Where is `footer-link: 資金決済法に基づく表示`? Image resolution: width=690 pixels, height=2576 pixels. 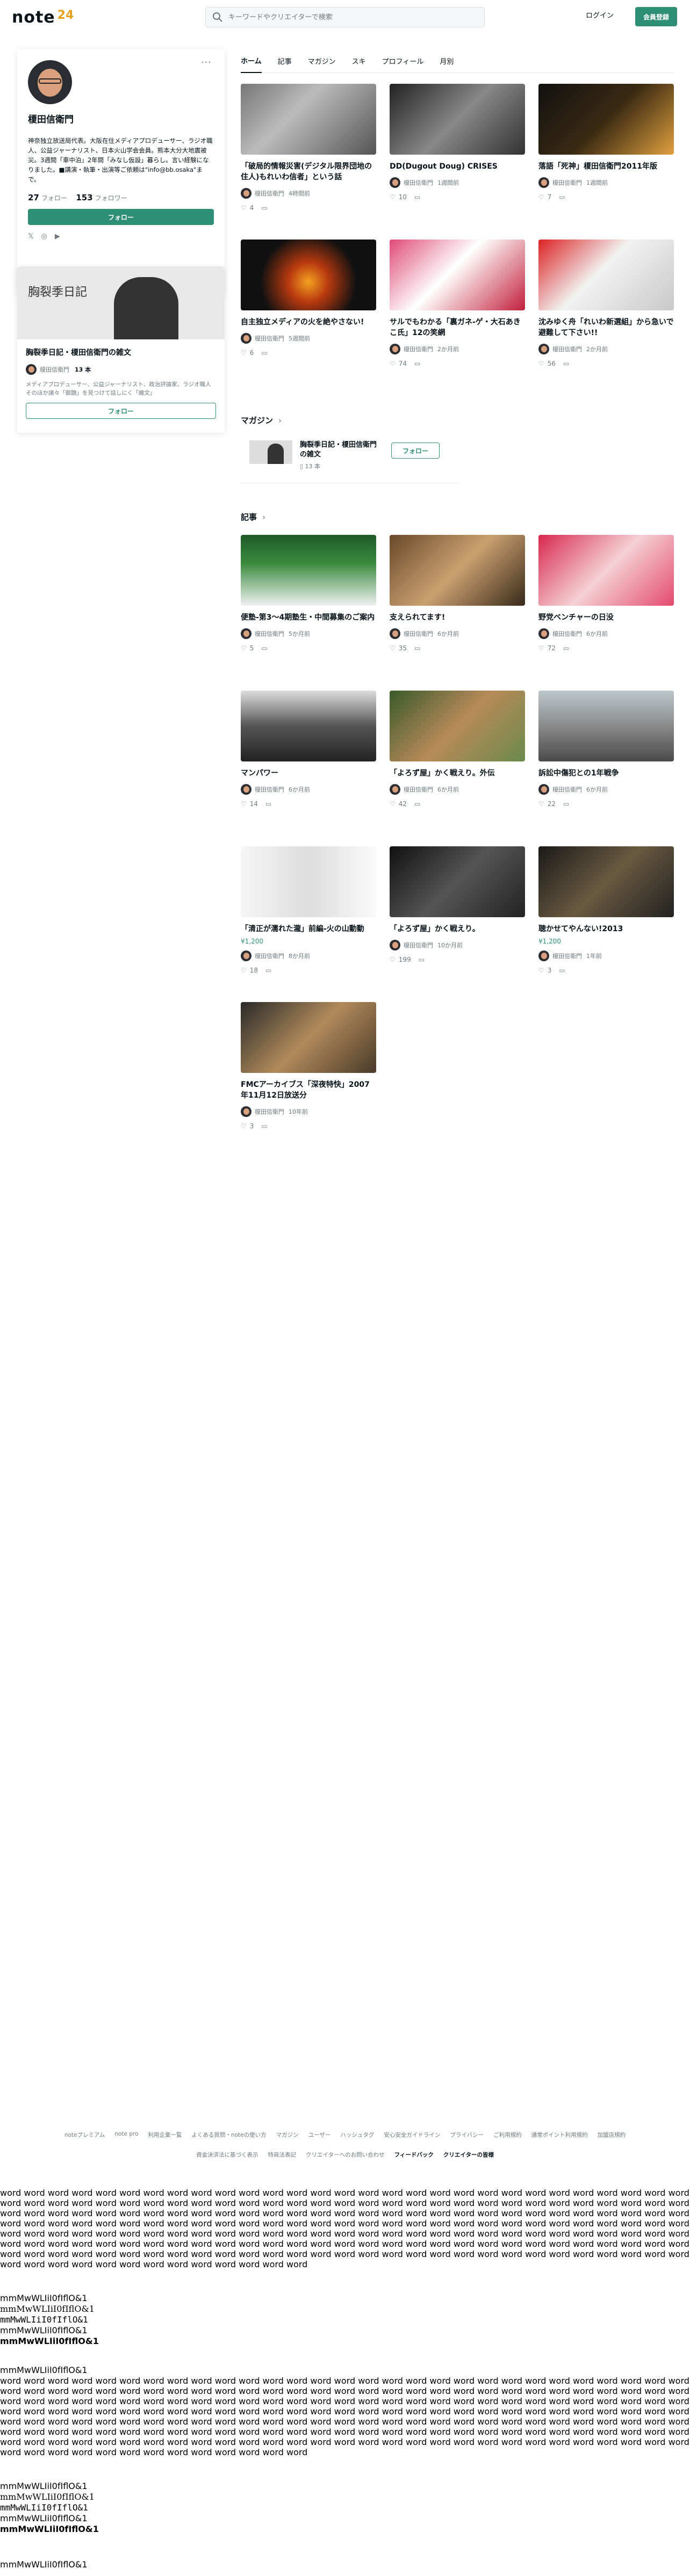 footer-link: 資金決済法に基づく表示 is located at coordinates (227, 2155).